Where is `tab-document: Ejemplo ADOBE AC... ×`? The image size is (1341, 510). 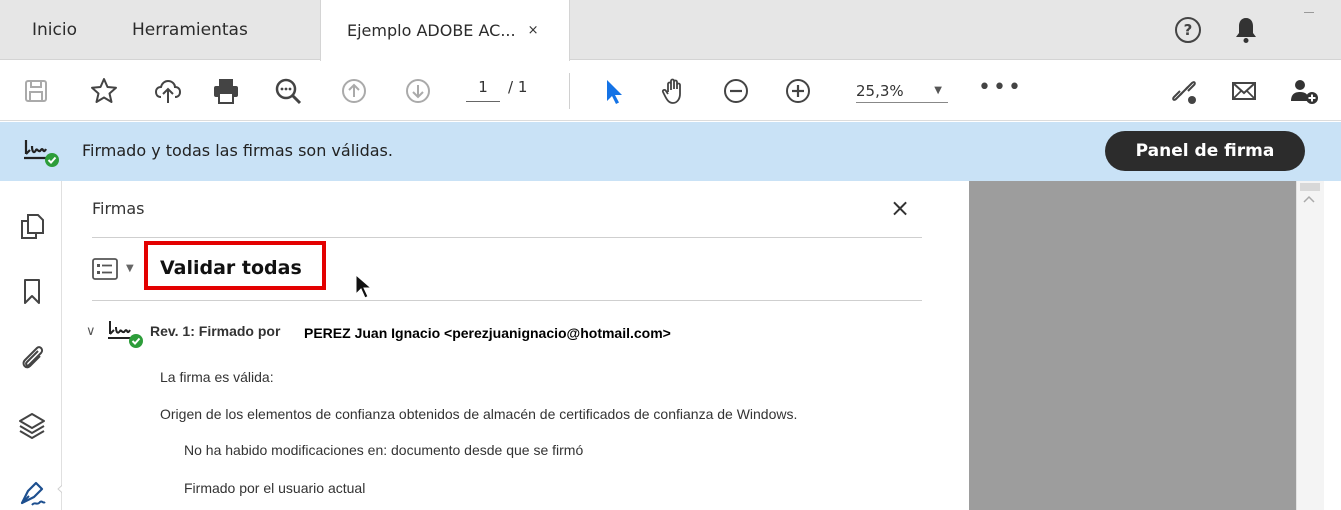
tab-document: Ejemplo ADOBE AC... × is located at coordinates (445, 30).